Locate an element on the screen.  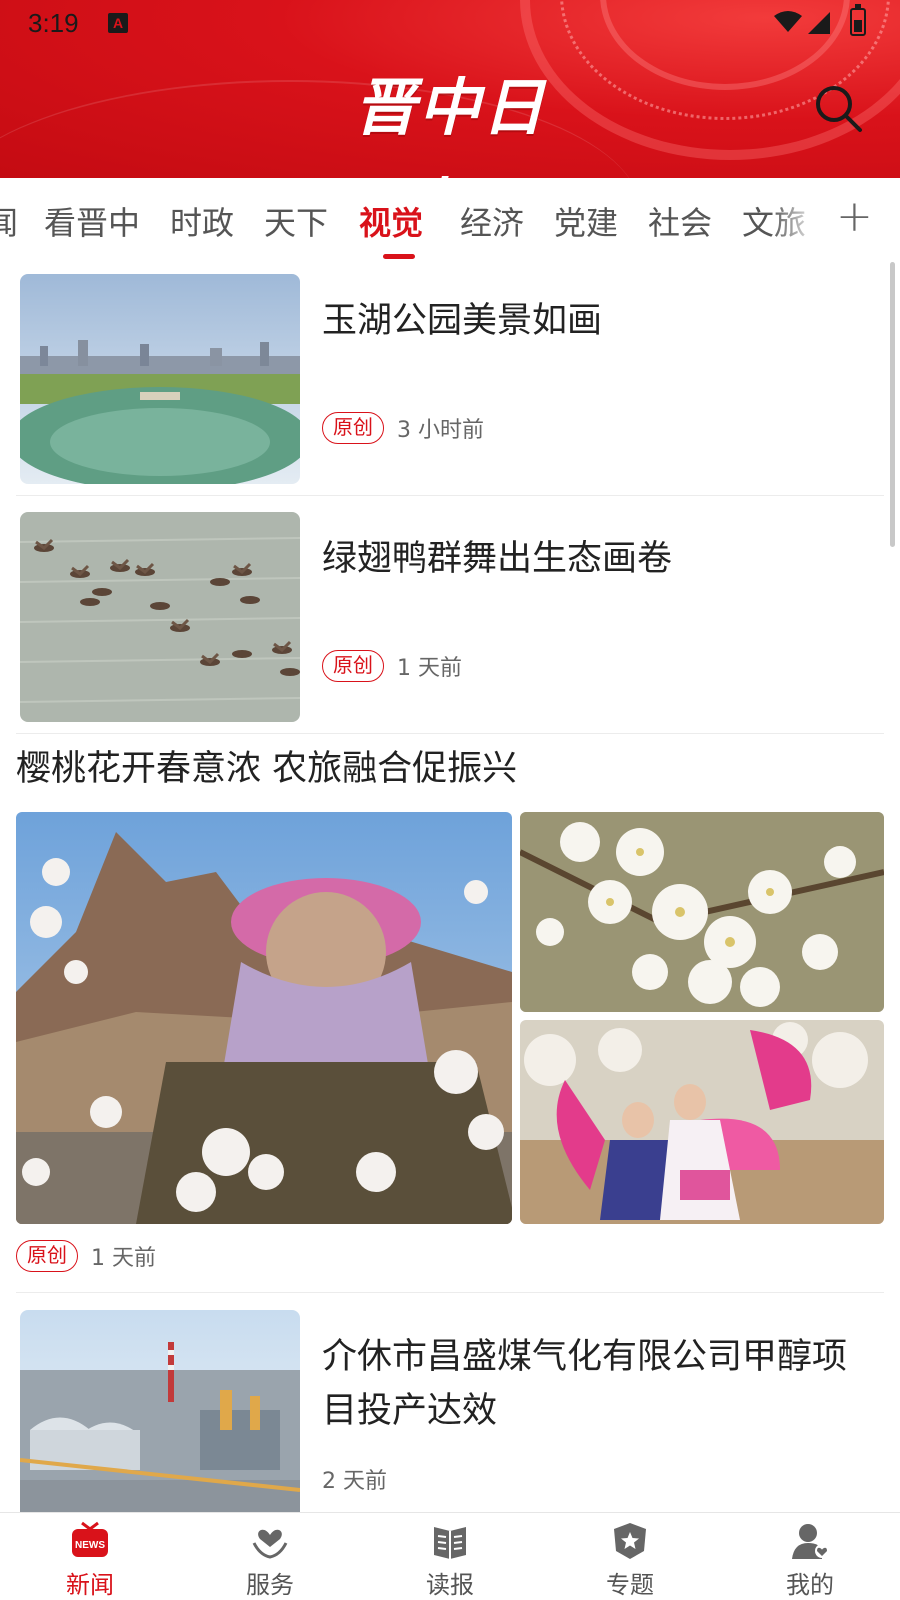
bottom-nav: NEWS 新闻 服务 读报 专题 我的 is located at coordinates (450, 1556).